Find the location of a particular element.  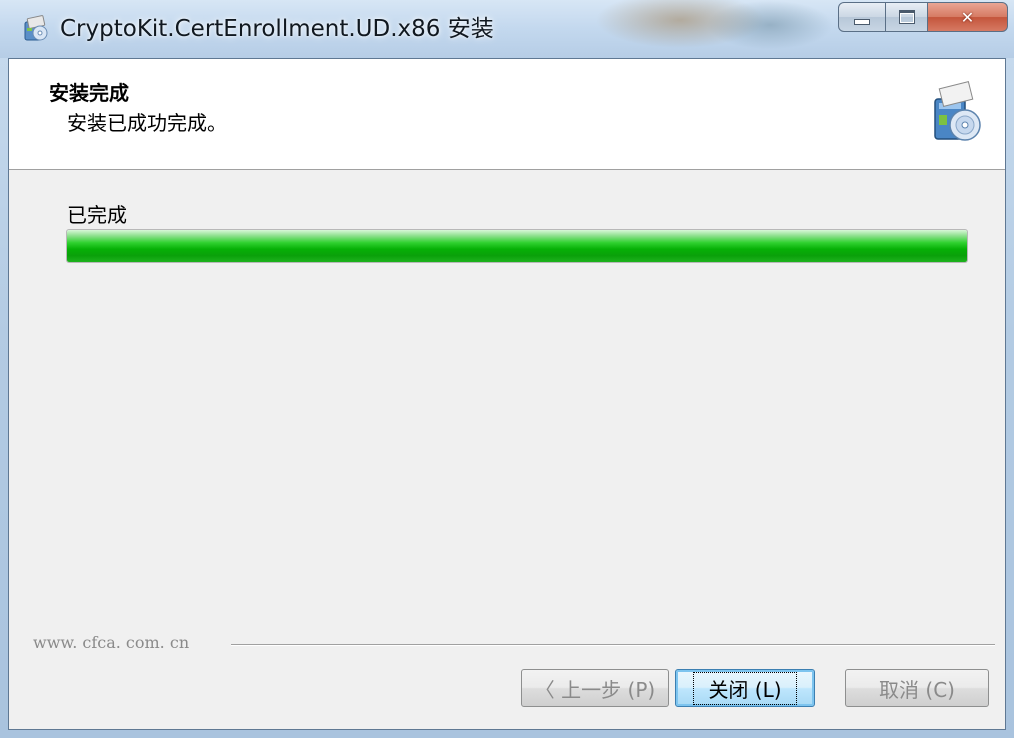

title-bar: CryptoKit.CertEnrollment.UD.x86 安装 ✕ is located at coordinates (507, 29).